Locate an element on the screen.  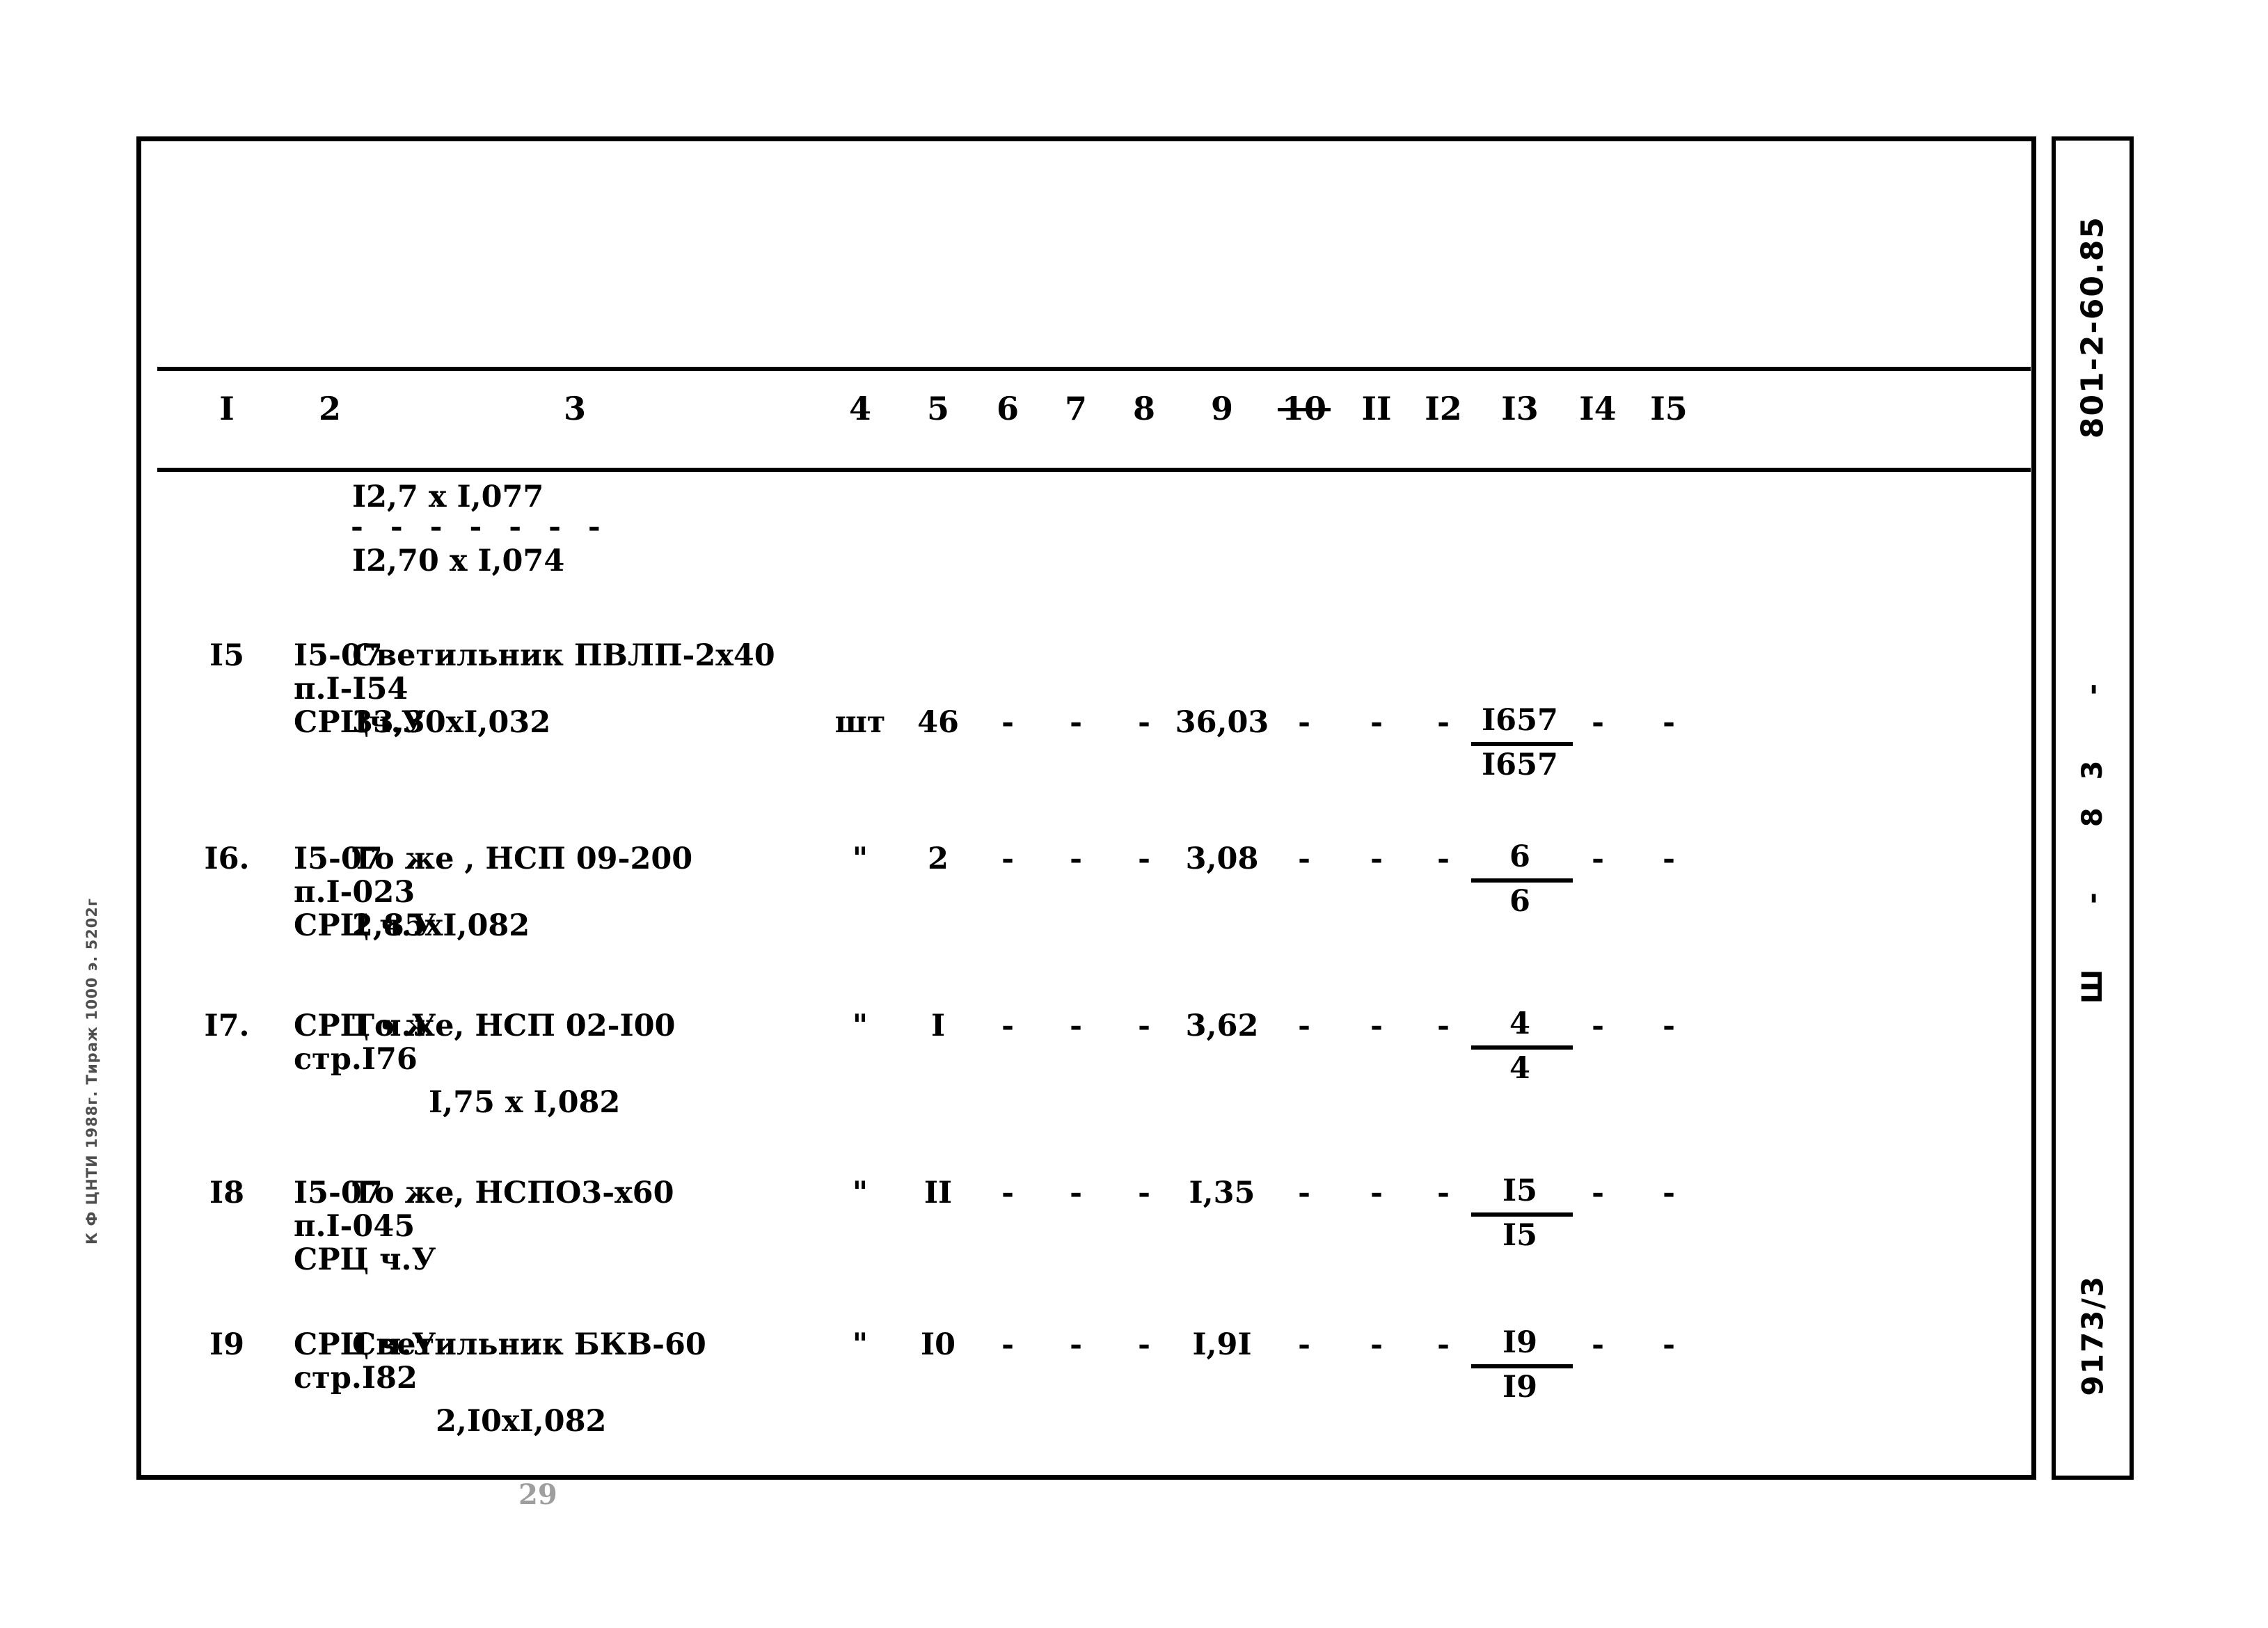
row-quantity: I is located at coordinates (938, 1026).